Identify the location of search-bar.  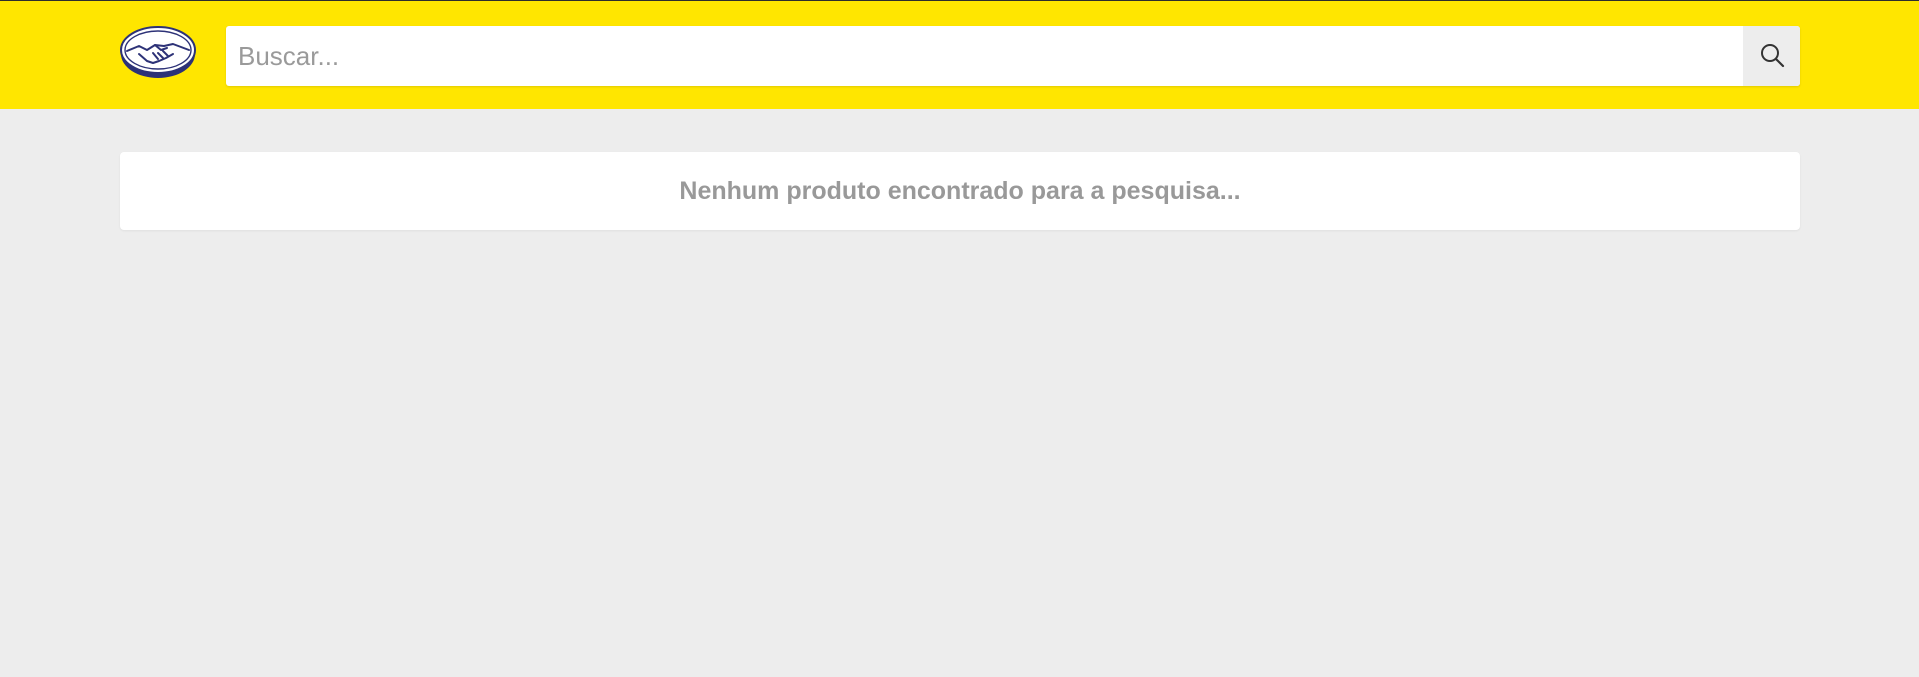
(1013, 56).